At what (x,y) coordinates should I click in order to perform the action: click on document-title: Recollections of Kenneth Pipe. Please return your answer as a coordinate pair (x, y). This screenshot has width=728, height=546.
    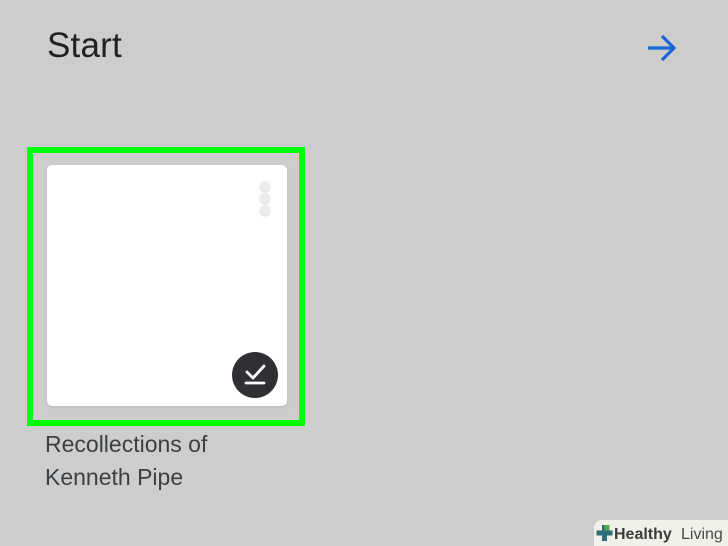
    Looking at the image, I should click on (165, 461).